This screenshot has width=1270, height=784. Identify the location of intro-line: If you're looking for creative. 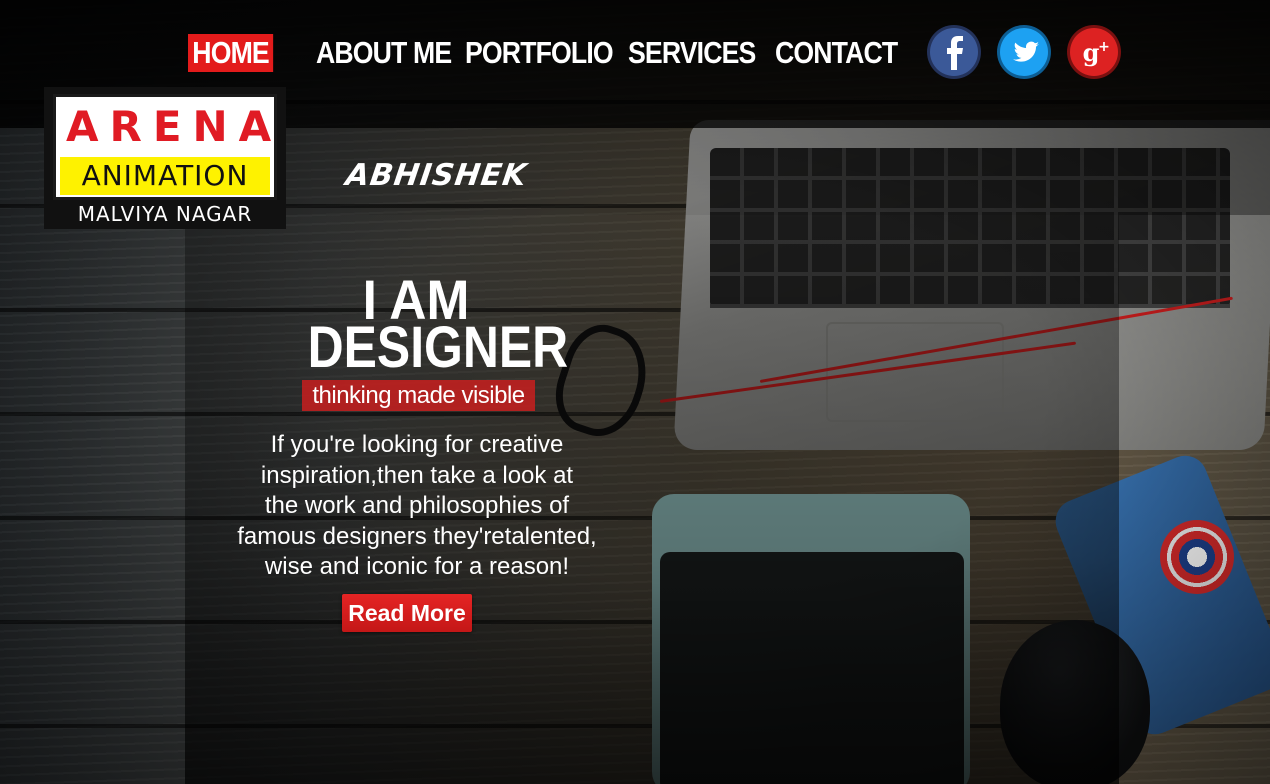
(417, 444).